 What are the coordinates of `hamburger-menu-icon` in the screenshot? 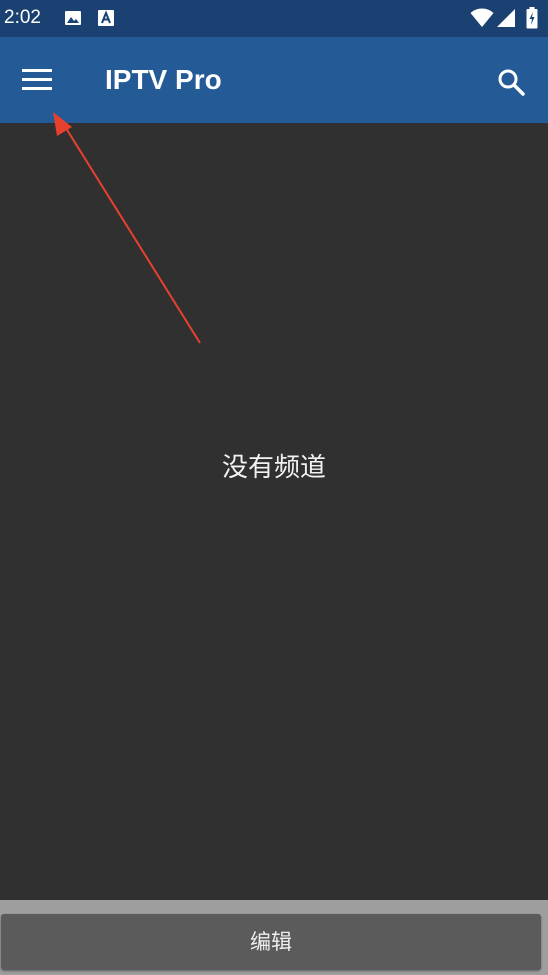 It's located at (37, 82).